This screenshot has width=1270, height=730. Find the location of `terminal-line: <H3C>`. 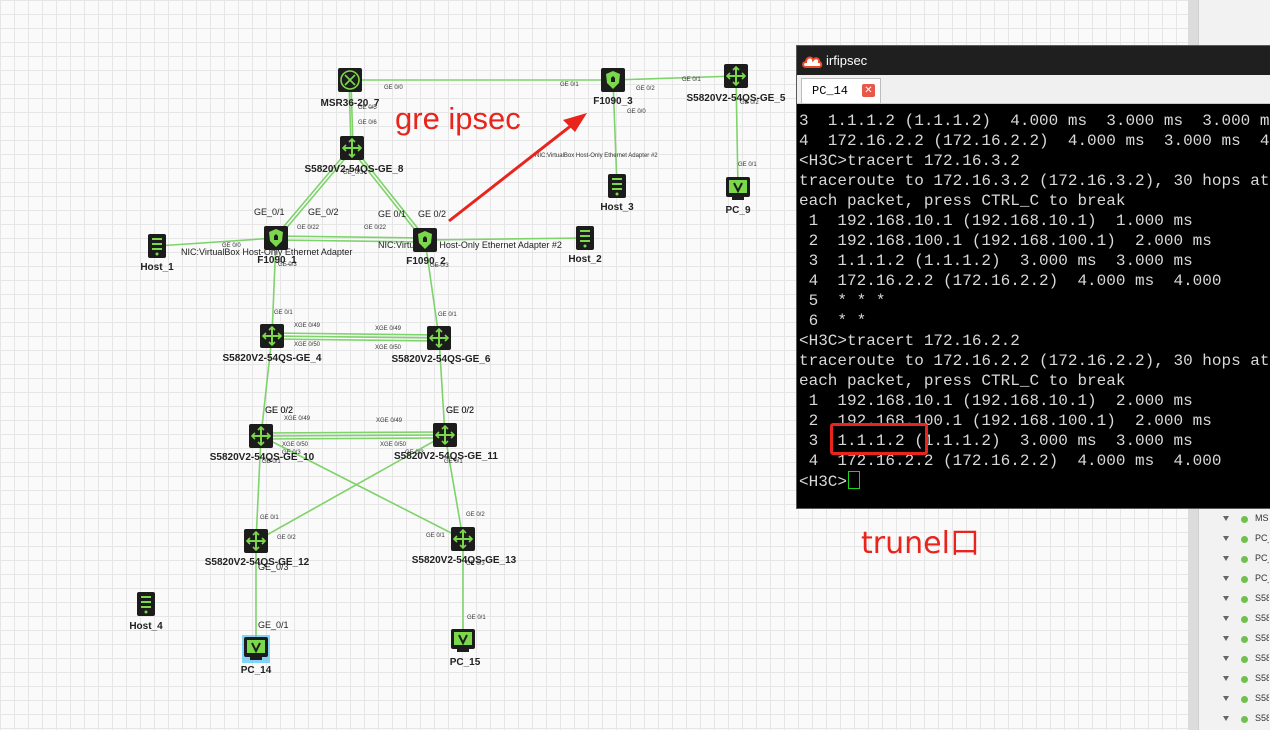

terminal-line: <H3C> is located at coordinates (1034, 481).